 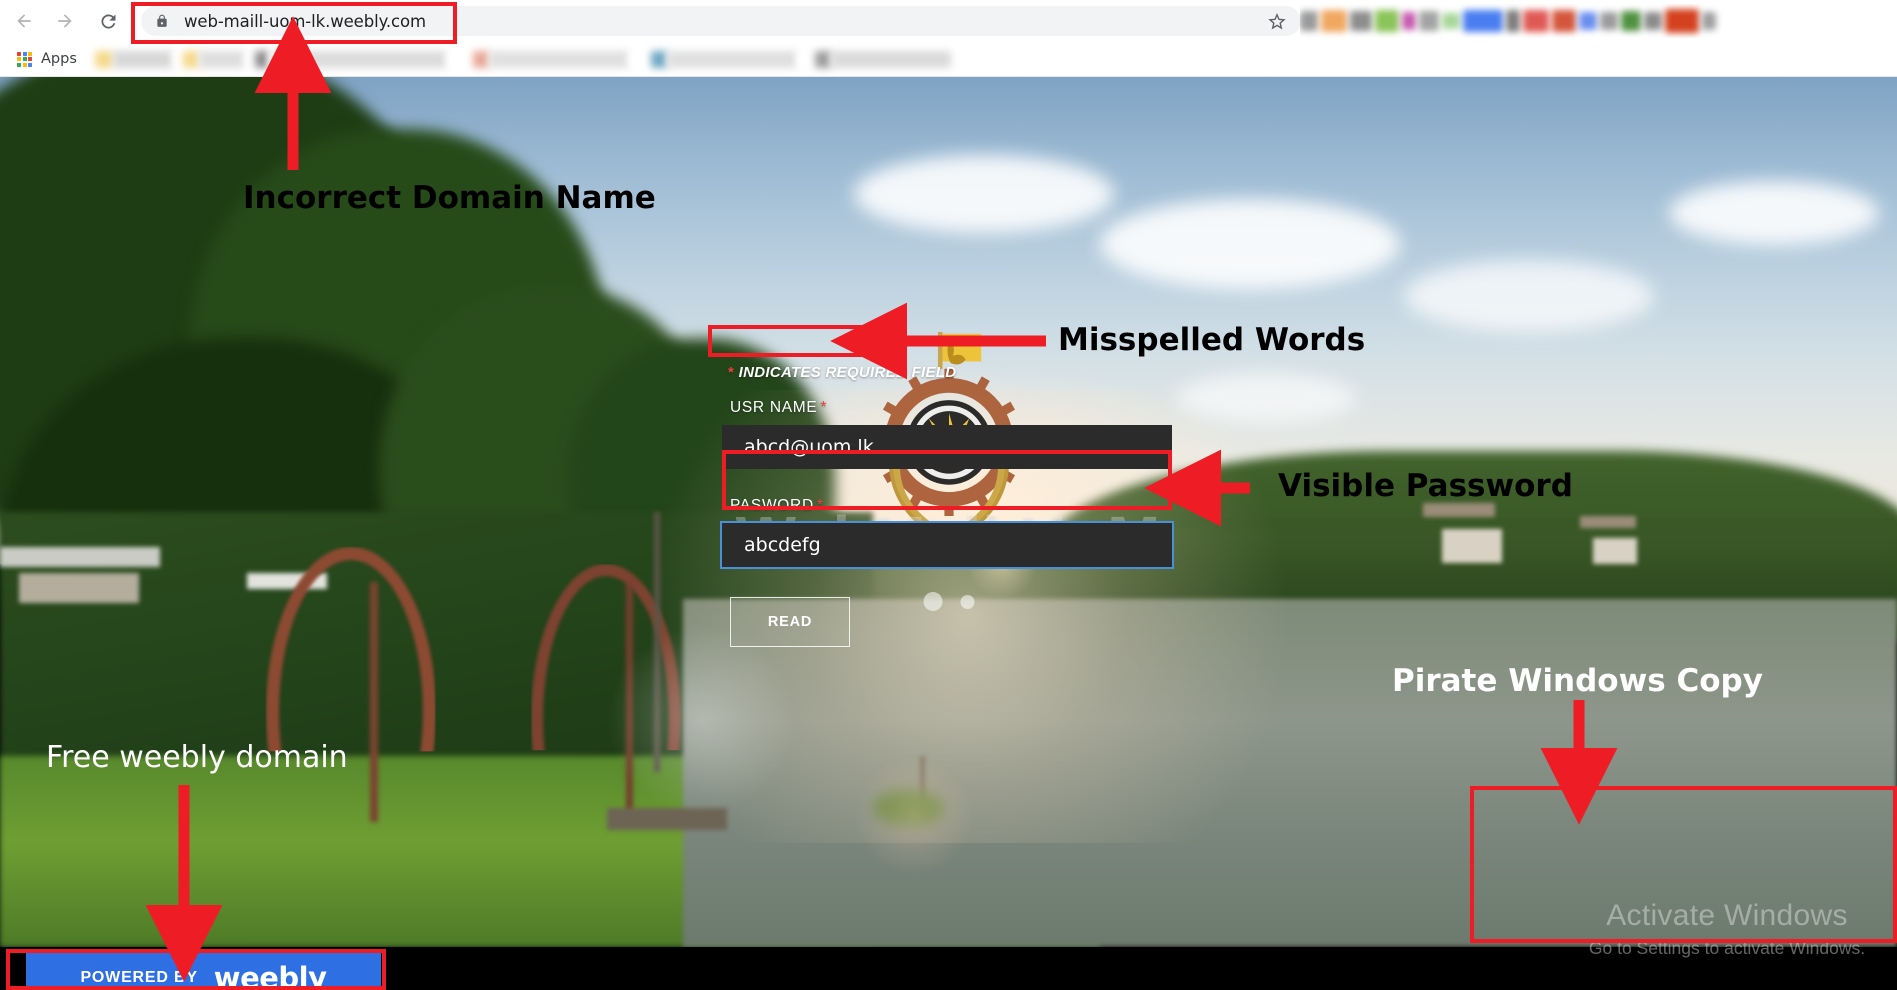 I want to click on back-arrow-icon, so click(x=24, y=21).